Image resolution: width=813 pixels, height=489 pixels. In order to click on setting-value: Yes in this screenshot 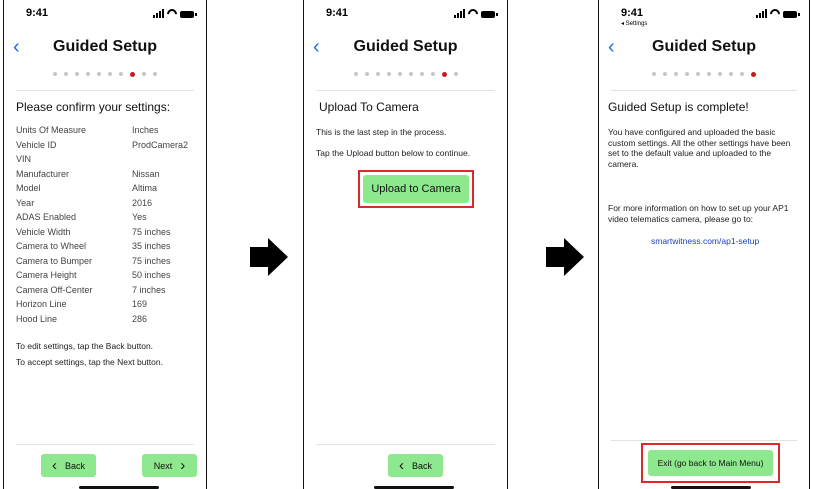, I will do `click(139, 217)`.